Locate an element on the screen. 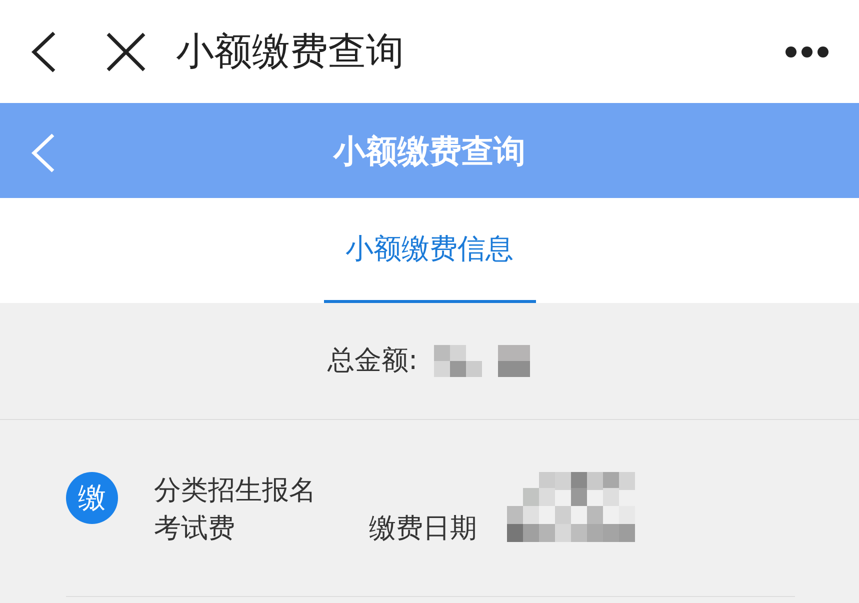 Image resolution: width=859 pixels, height=603 pixels. close-icon is located at coordinates (126, 52).